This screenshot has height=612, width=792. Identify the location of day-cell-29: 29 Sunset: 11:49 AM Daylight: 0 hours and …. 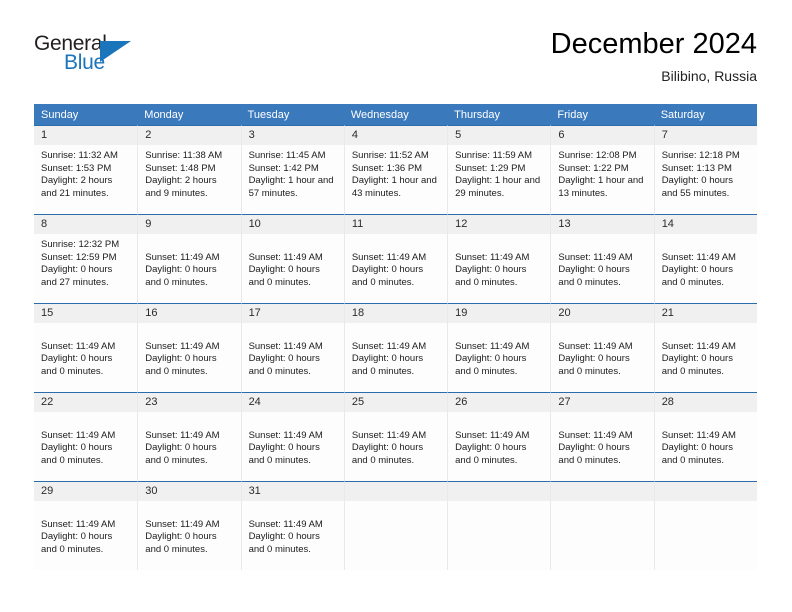
(86, 525).